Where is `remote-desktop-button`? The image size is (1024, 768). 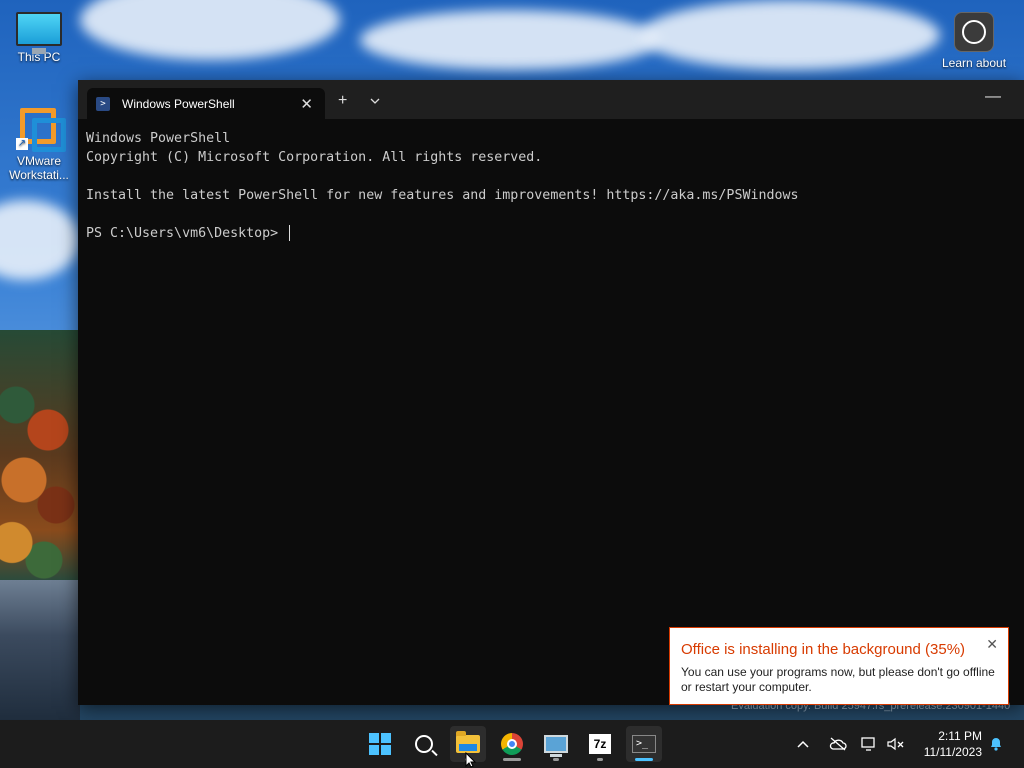
remote-desktop-button is located at coordinates (556, 744).